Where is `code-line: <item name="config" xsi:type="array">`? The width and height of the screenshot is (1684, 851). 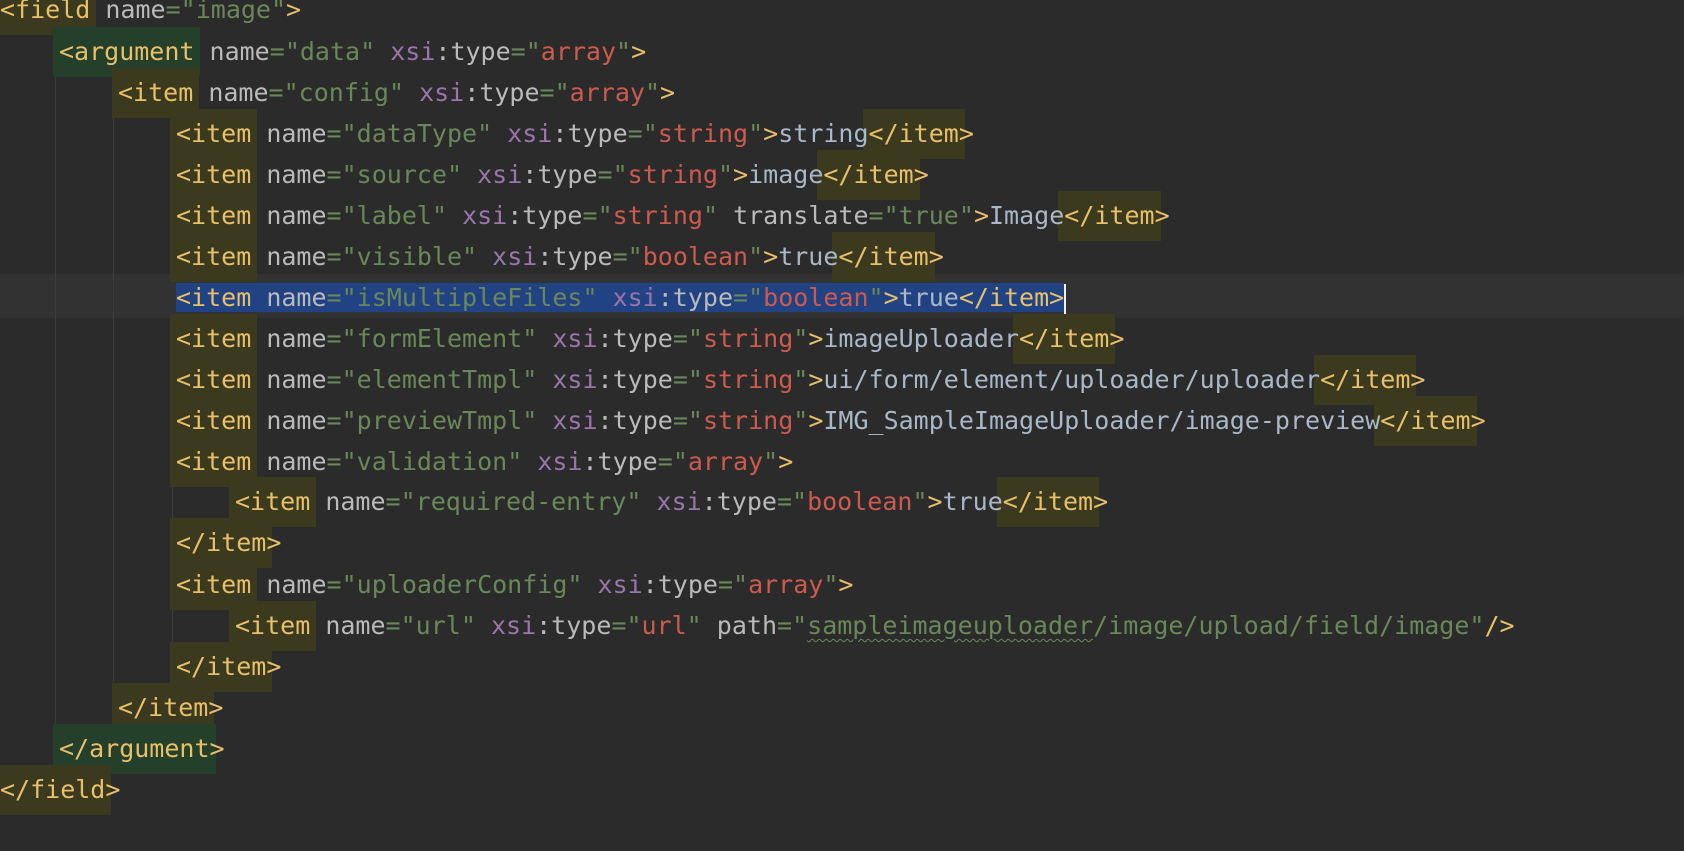
code-line: <item name="config" xsi:type="array"> is located at coordinates (338, 93).